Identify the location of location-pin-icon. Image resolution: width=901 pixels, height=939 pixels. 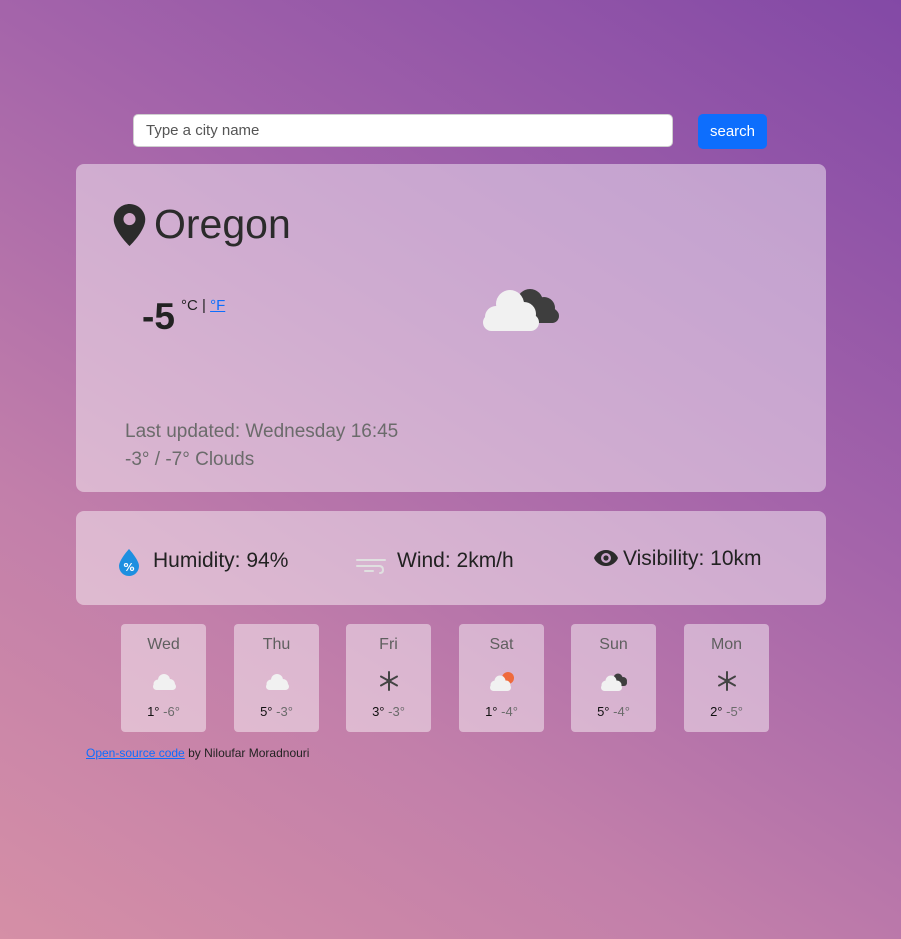
(129, 225).